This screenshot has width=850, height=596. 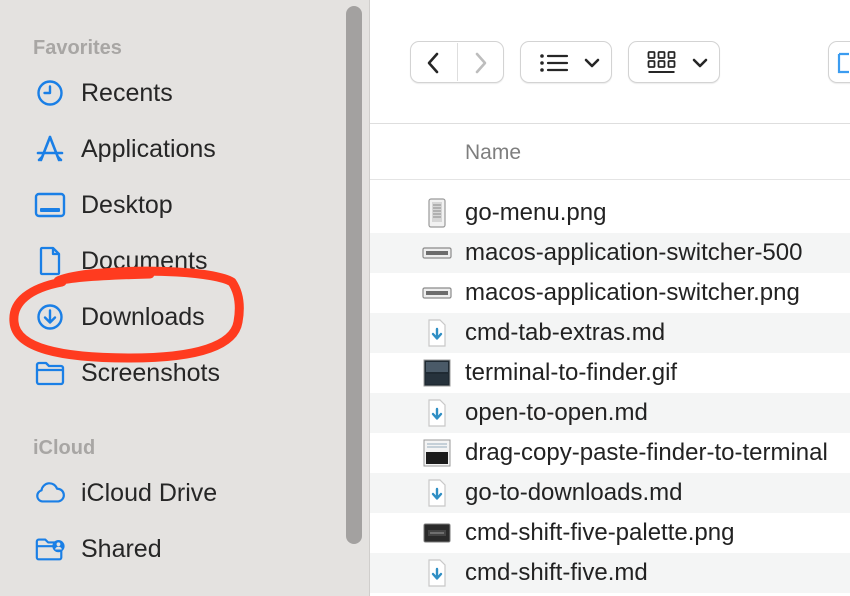 What do you see at coordinates (610, 213) in the screenshot?
I see `file-row: go-menu.png` at bounding box center [610, 213].